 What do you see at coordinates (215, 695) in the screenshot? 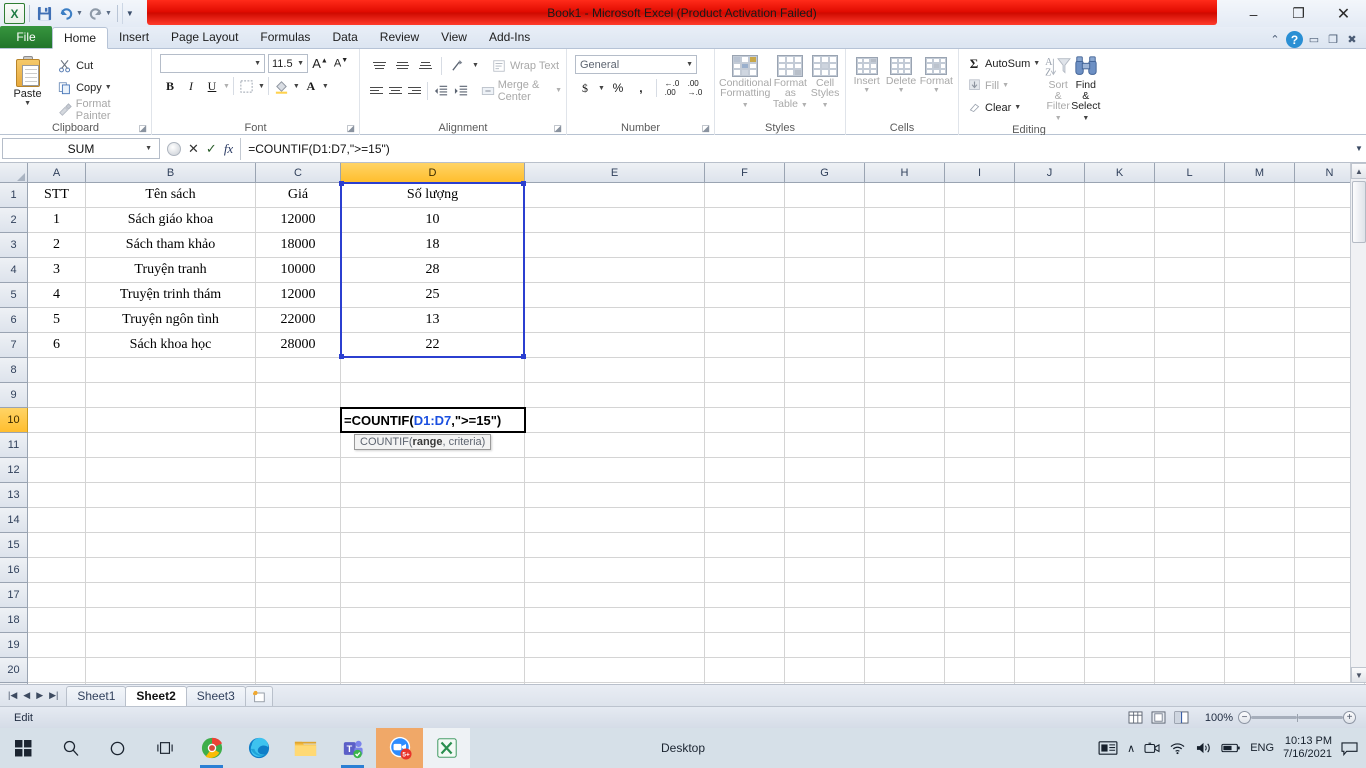
I see `sheet-tab-sheet3: Sheet3` at bounding box center [215, 695].